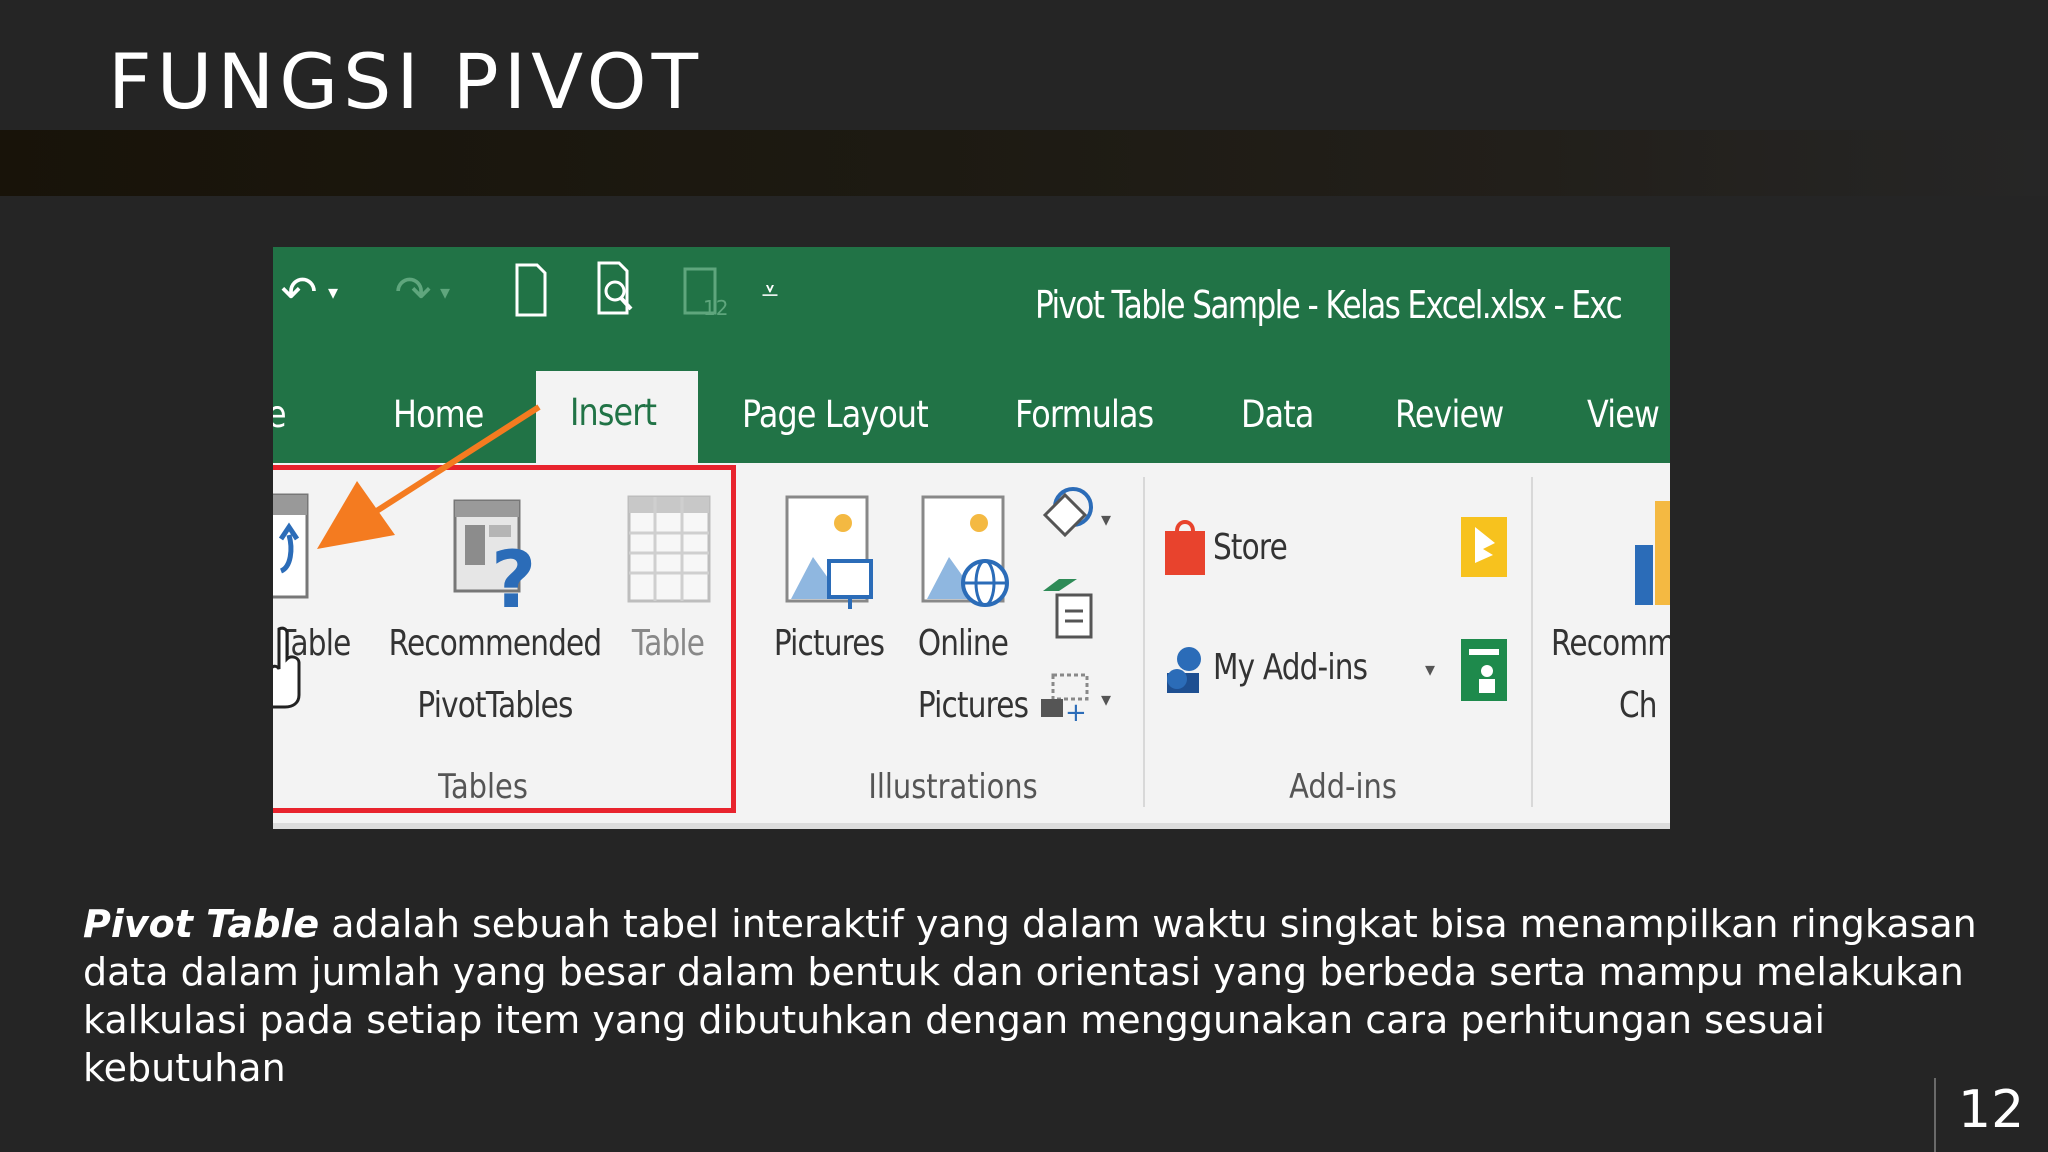 The image size is (2048, 1152). I want to click on shapes-dropdown-icon: ▾, so click(1106, 519).